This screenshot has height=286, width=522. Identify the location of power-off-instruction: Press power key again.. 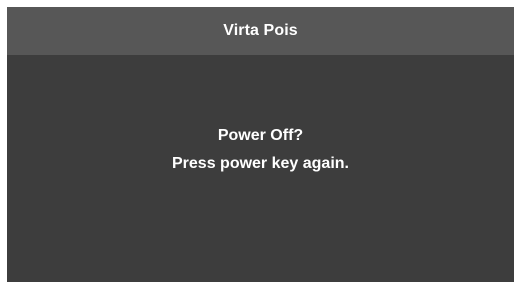
(260, 163).